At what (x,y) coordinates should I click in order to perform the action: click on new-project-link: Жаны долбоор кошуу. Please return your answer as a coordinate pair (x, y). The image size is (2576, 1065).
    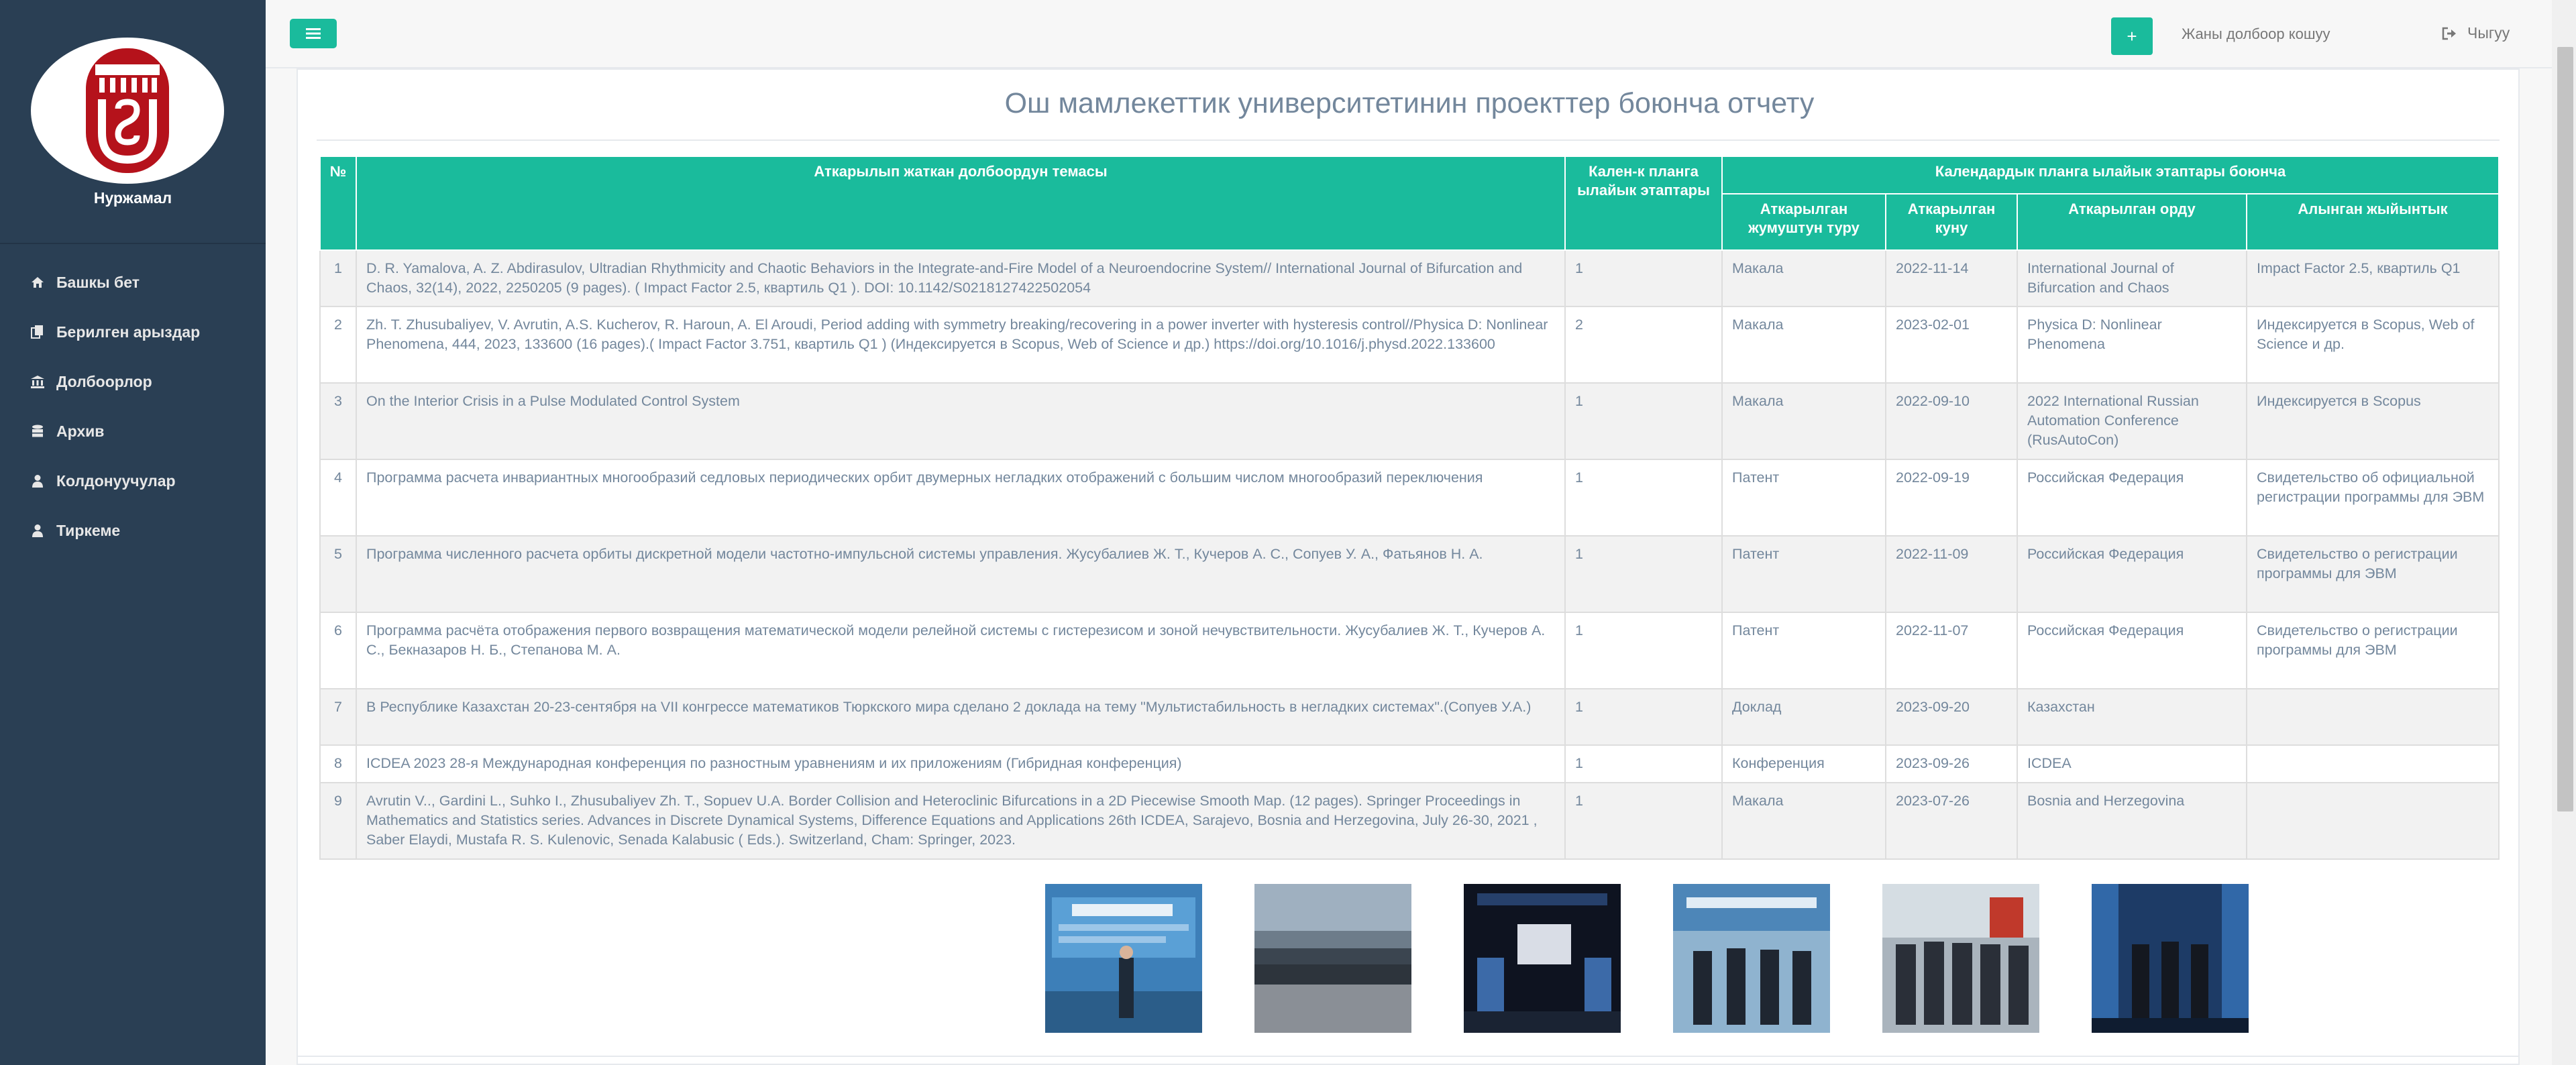
    Looking at the image, I should click on (2256, 34).